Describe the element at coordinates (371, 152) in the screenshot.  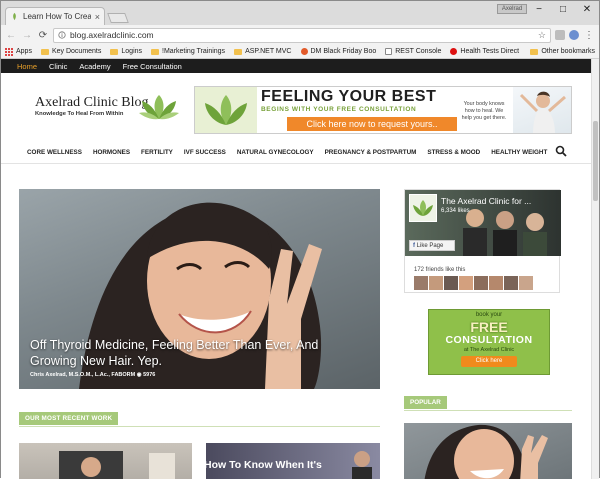
I see `nav-pregnancy-postpartum: PREGNANCY & POSTPARTUM` at that location.